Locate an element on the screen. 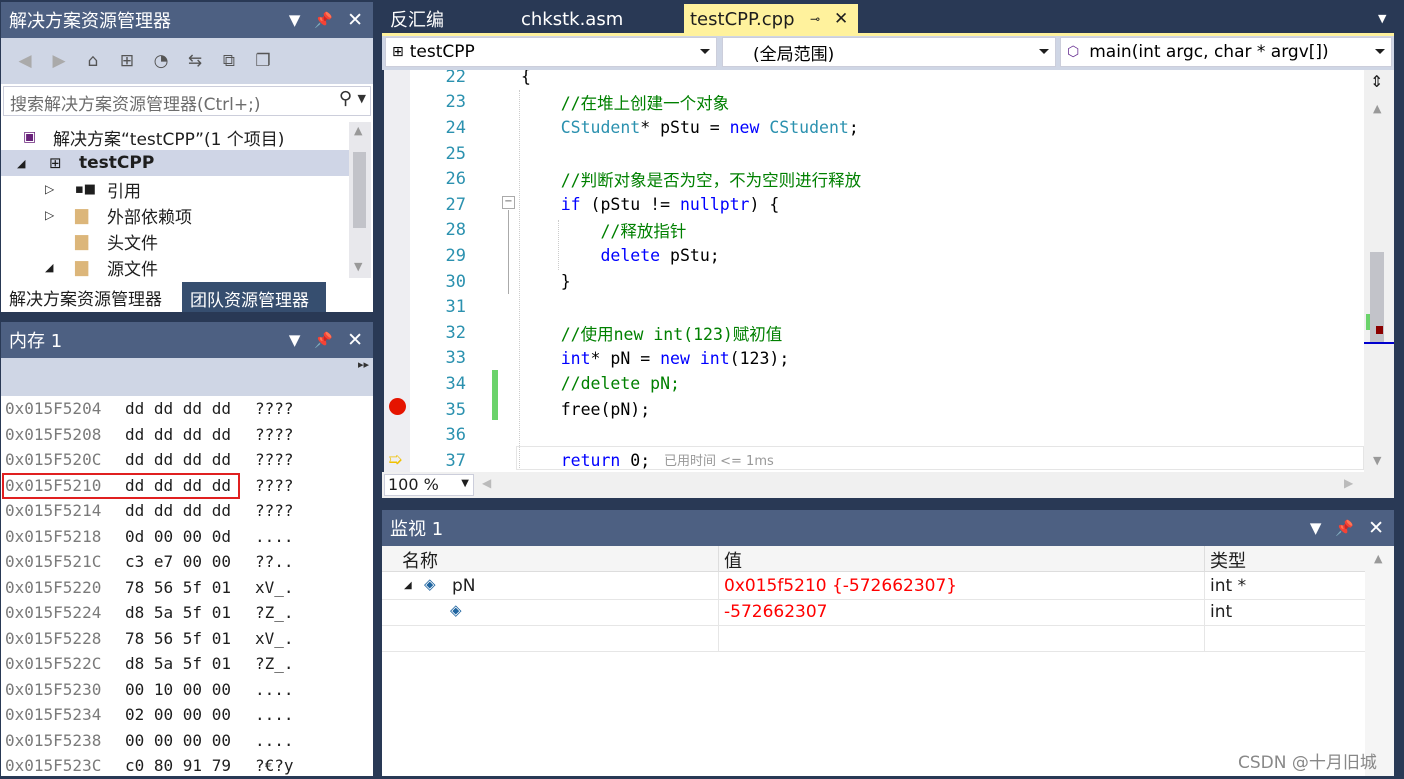 The height and width of the screenshot is (779, 1404). memory-bytes: d8 5a 5f 01 is located at coordinates (178, 612).